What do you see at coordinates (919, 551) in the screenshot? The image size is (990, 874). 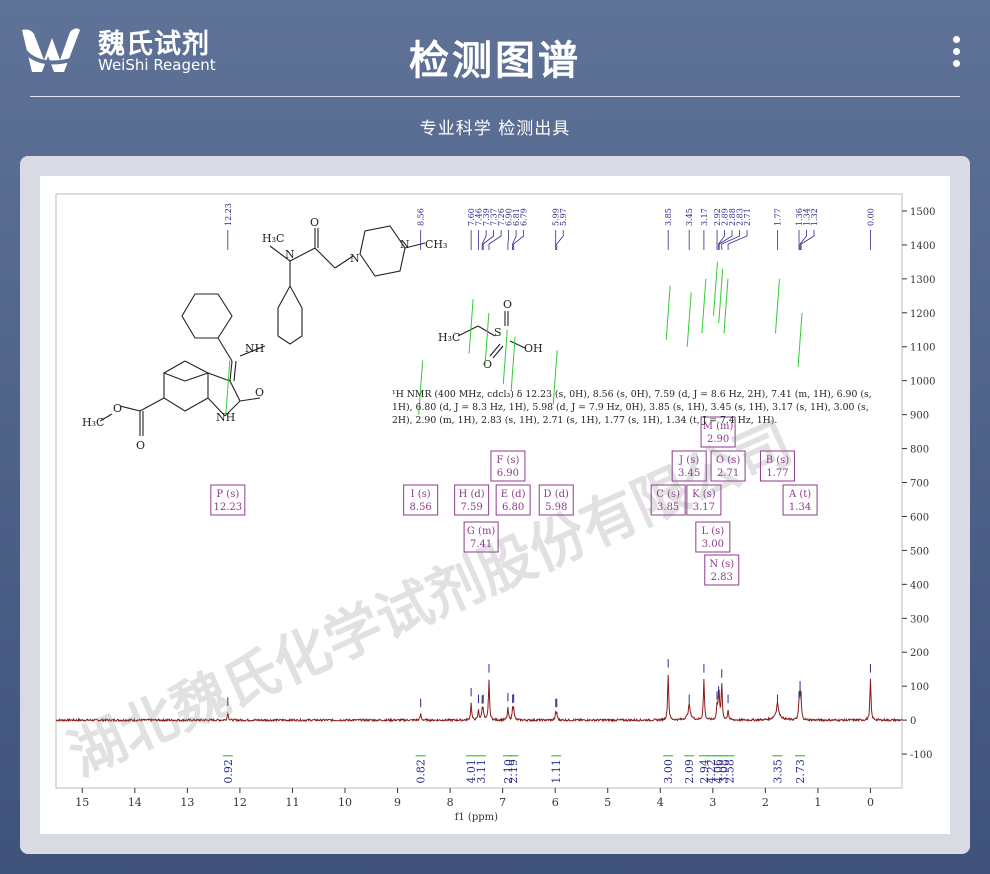 I see `y-tick-label: 500` at bounding box center [919, 551].